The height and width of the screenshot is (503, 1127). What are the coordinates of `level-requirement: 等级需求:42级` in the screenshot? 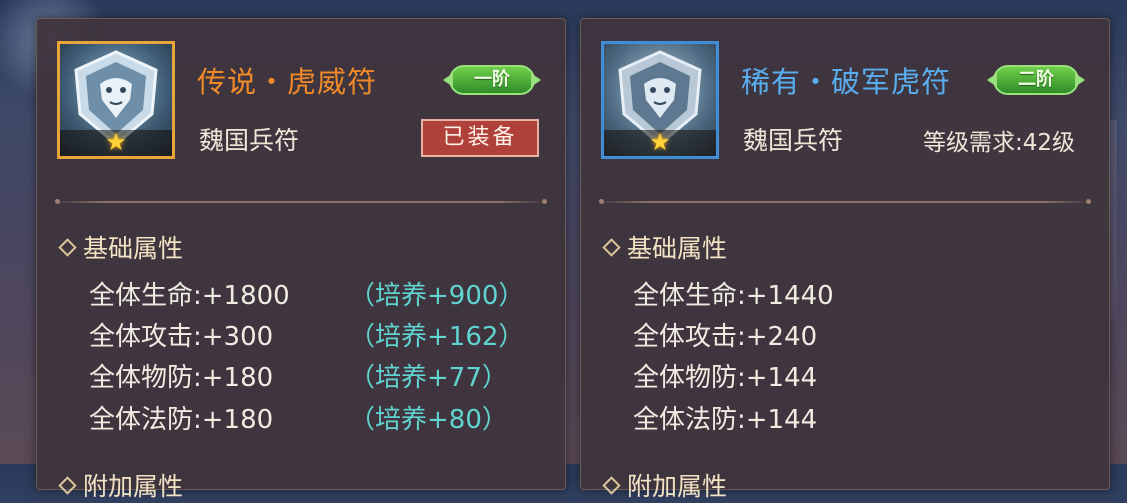 It's located at (999, 143).